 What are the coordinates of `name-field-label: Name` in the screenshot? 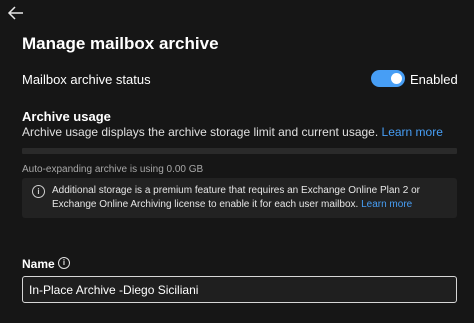 It's located at (38, 264).